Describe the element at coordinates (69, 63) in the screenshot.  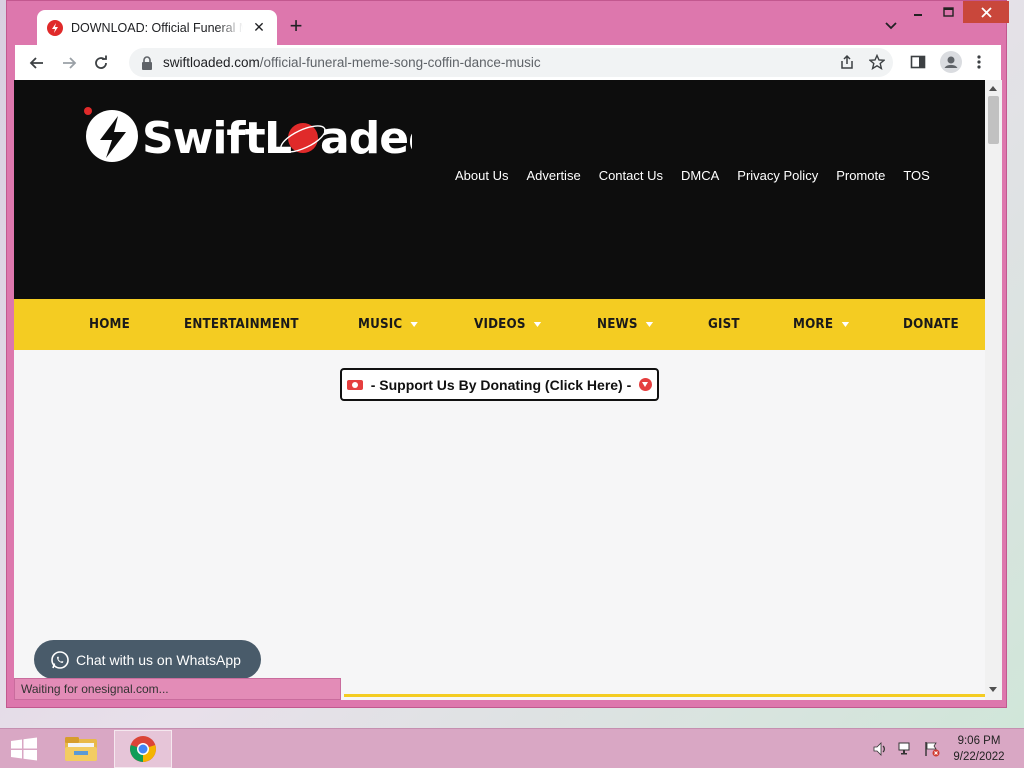
I see `forward-icon` at that location.